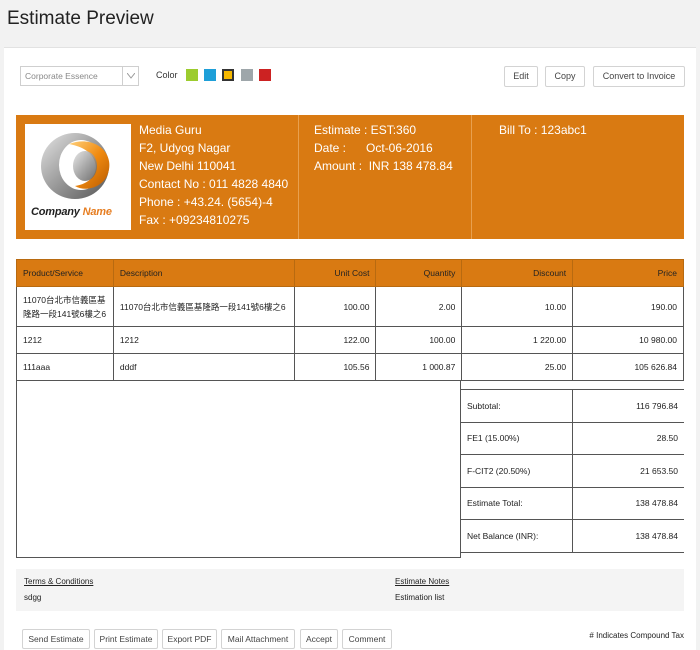 The width and height of the screenshot is (700, 650). I want to click on company-name: Media Guru, so click(170, 130).